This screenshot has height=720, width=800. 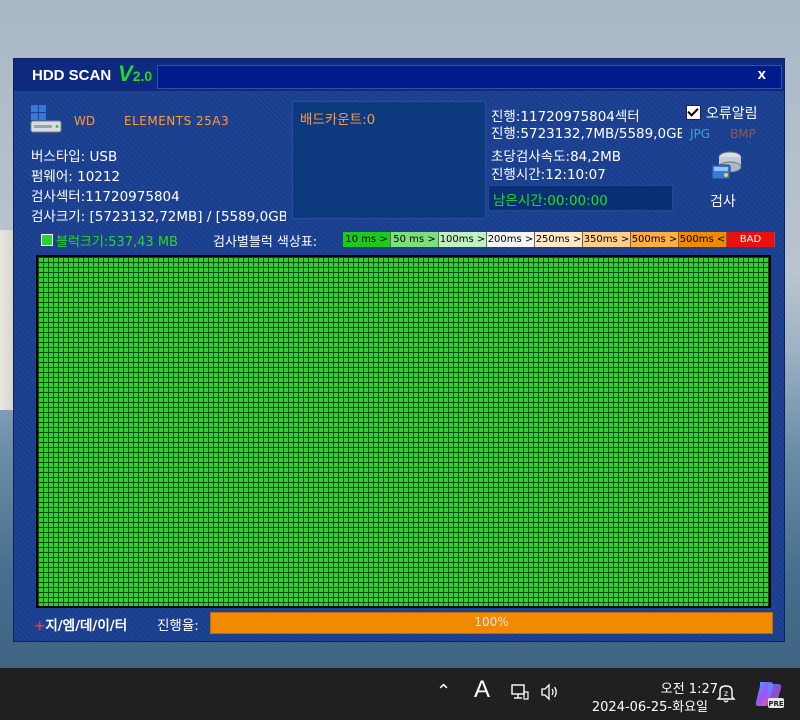 I want to click on jpg-option: JPG, so click(x=700, y=134).